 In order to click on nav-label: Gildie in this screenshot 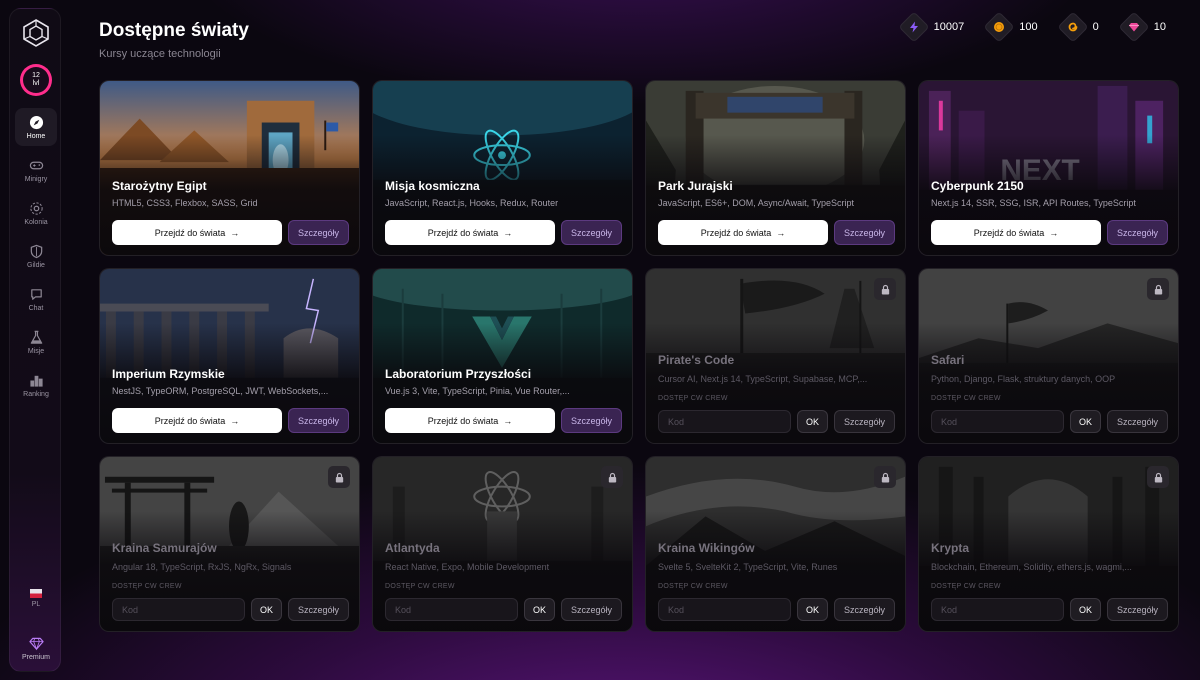, I will do `click(36, 265)`.